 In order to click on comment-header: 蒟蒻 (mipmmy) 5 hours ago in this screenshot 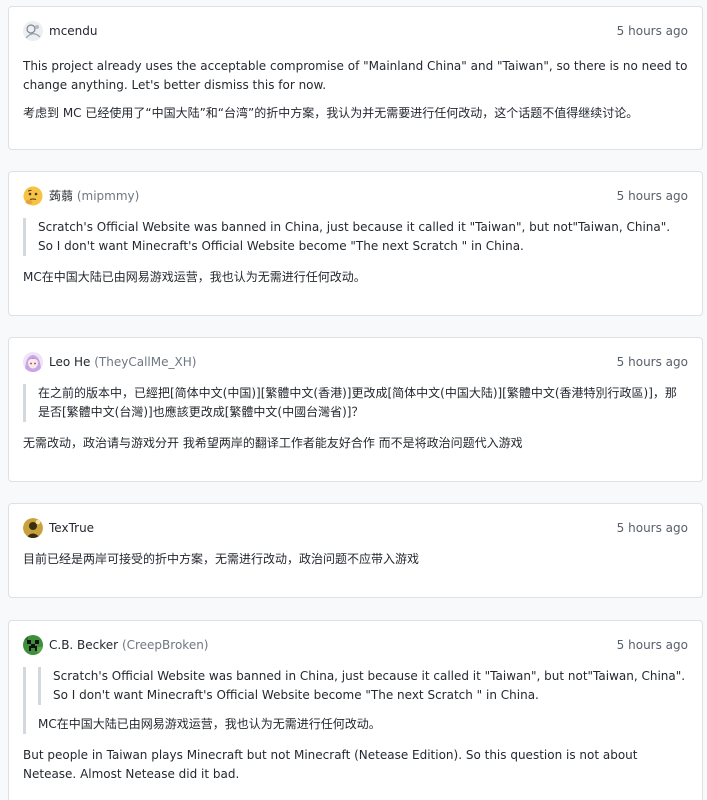, I will do `click(355, 196)`.